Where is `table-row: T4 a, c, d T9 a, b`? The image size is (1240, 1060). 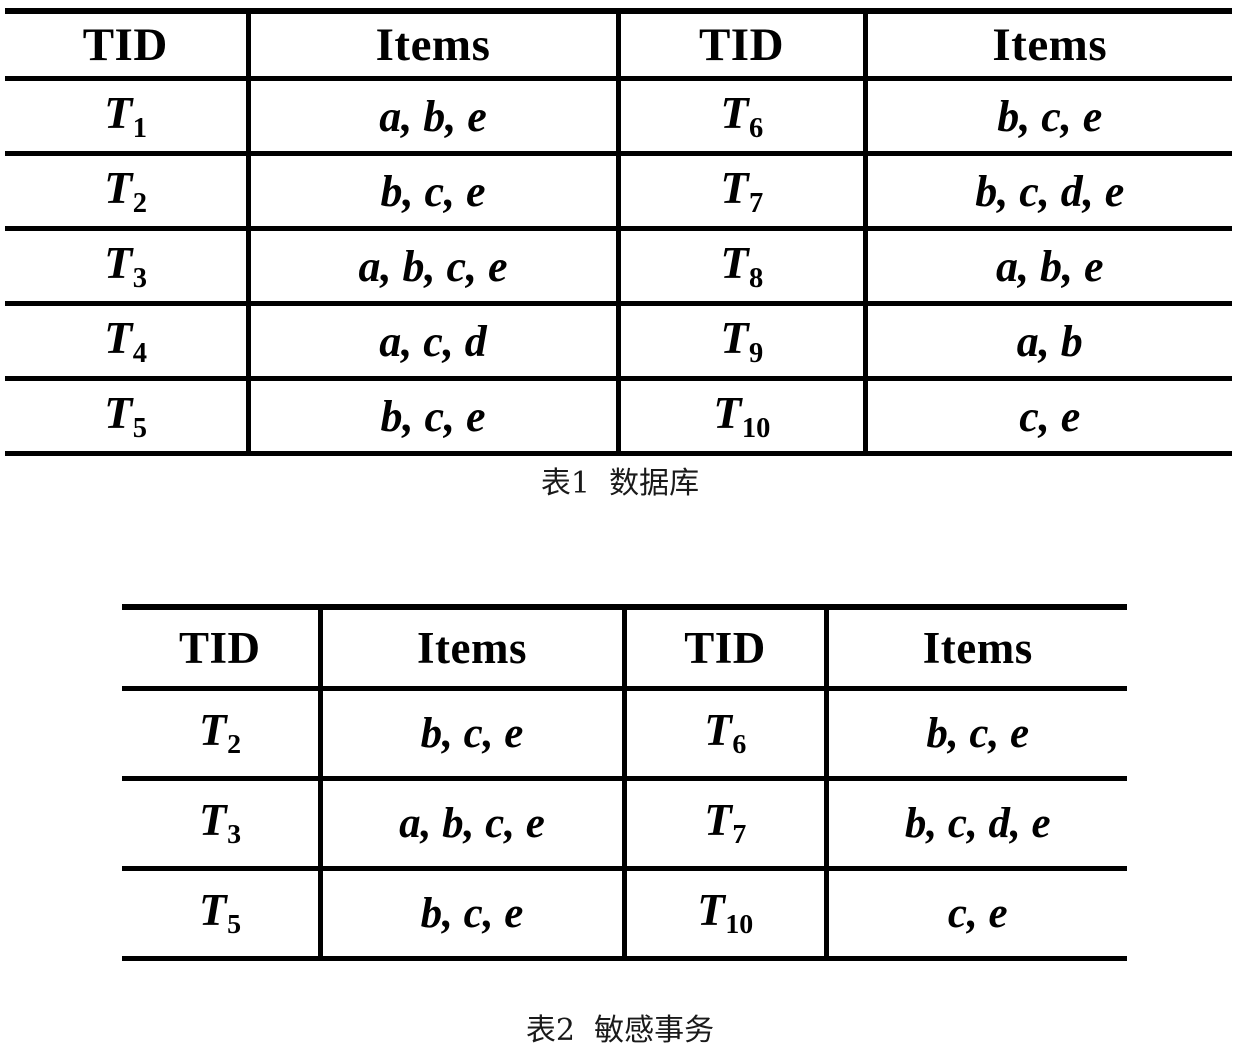 table-row: T4 a, c, d T9 a, b is located at coordinates (618, 342).